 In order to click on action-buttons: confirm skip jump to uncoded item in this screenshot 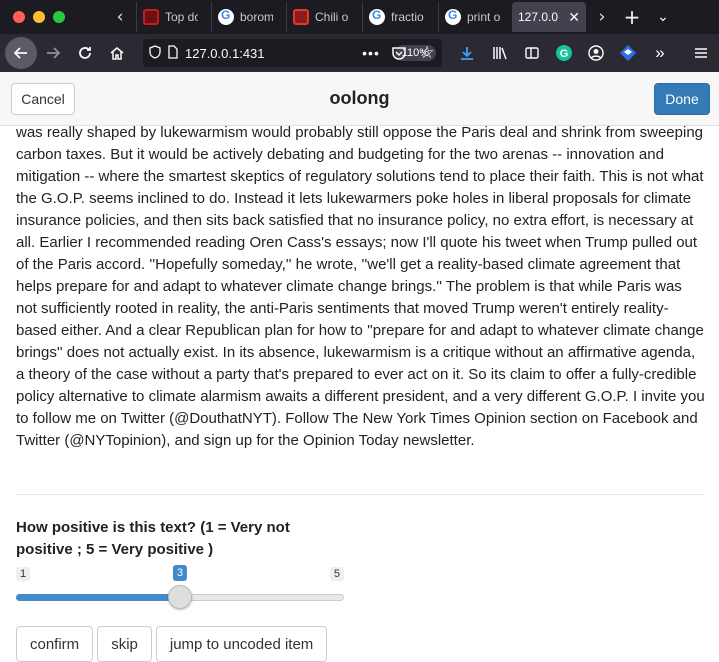, I will do `click(172, 644)`.